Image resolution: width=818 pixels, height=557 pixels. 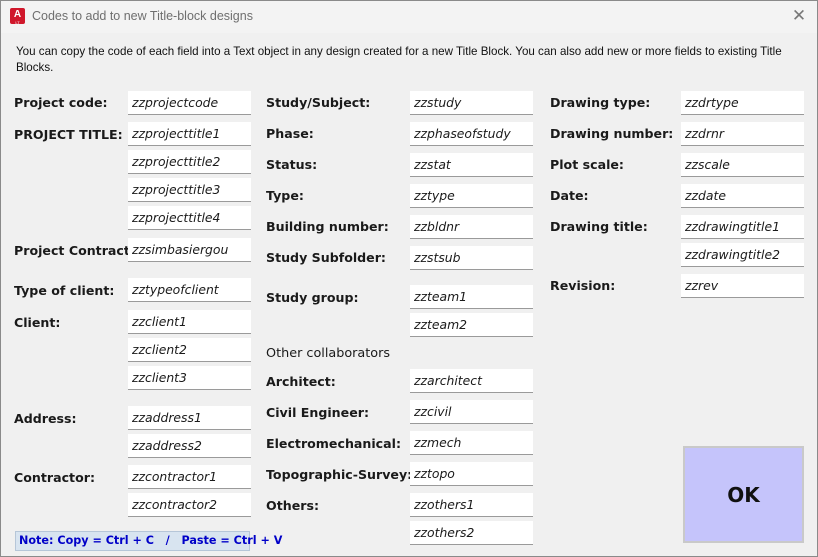 I want to click on field-study-subfolder, so click(x=471, y=258).